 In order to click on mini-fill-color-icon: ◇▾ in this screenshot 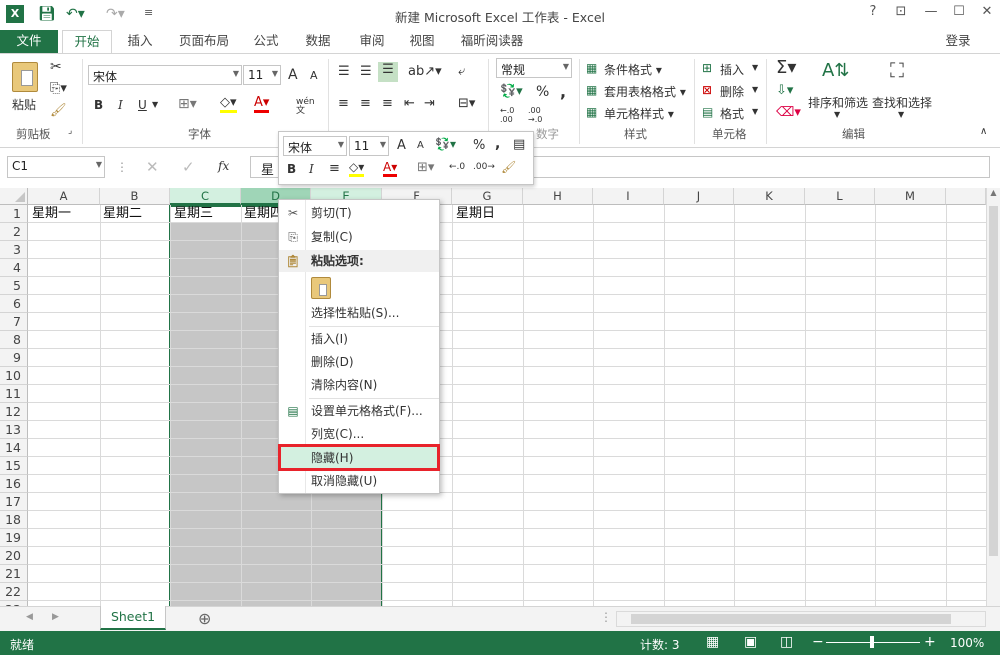, I will do `click(357, 168)`.